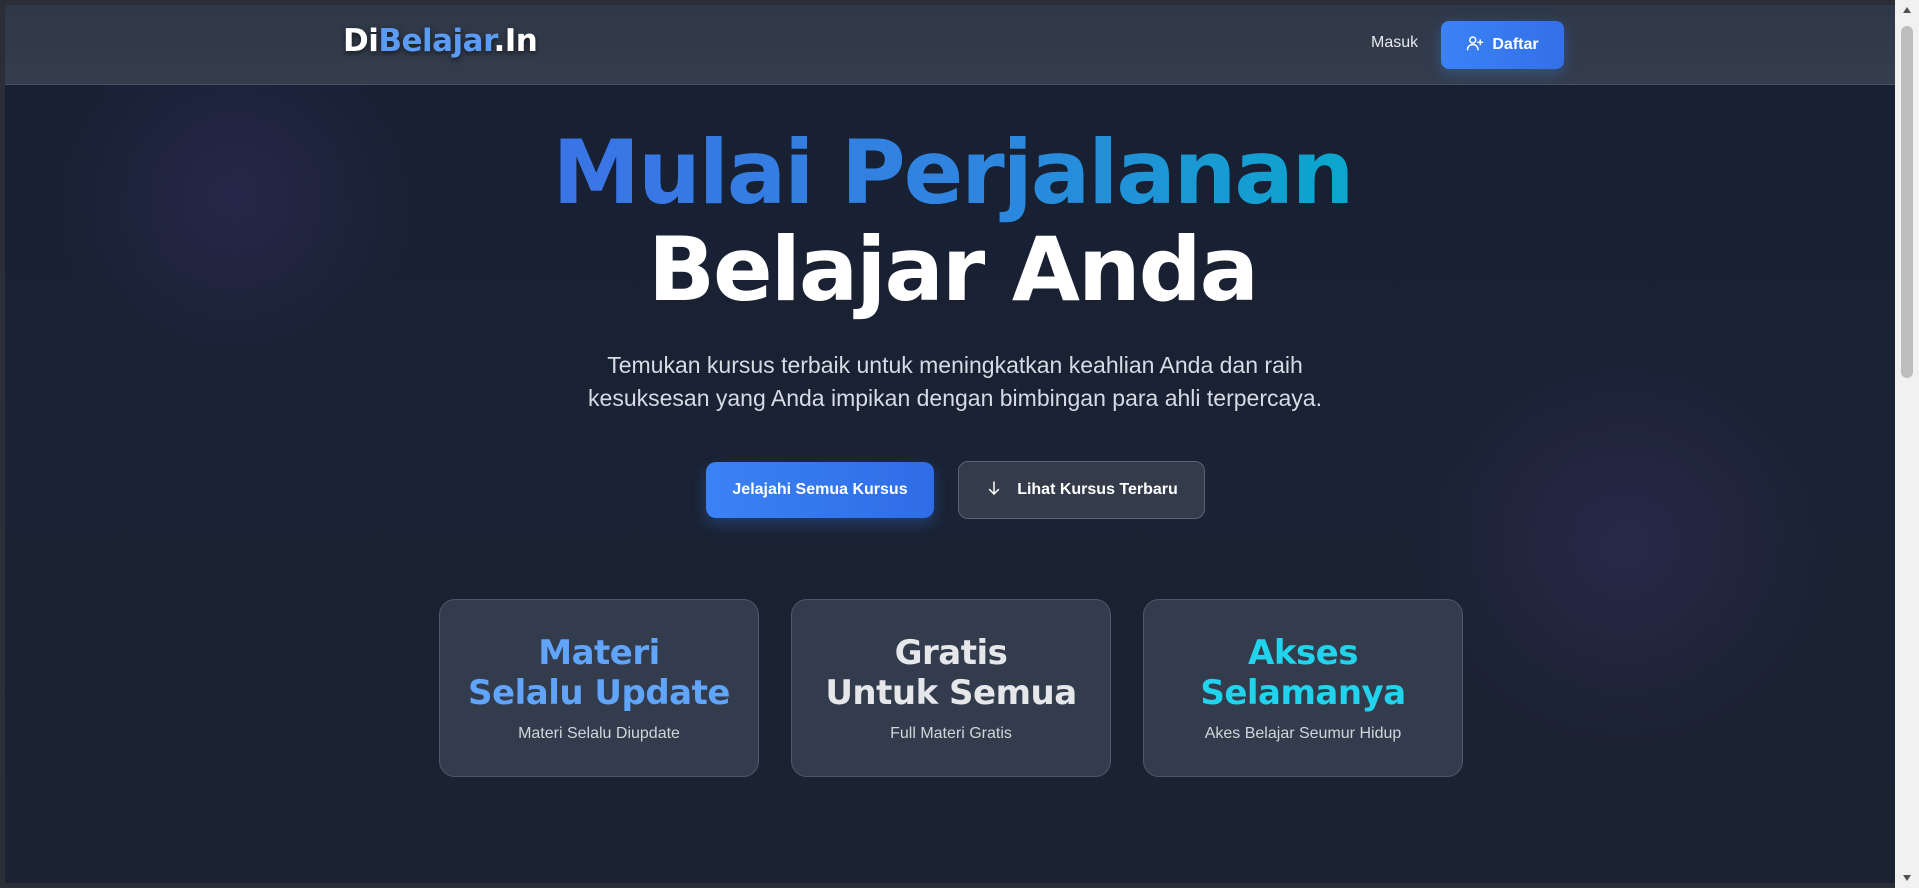 Image resolution: width=1919 pixels, height=888 pixels. Describe the element at coordinates (952, 173) in the screenshot. I see `hero-title-line1: Mulai Perjalanan` at that location.